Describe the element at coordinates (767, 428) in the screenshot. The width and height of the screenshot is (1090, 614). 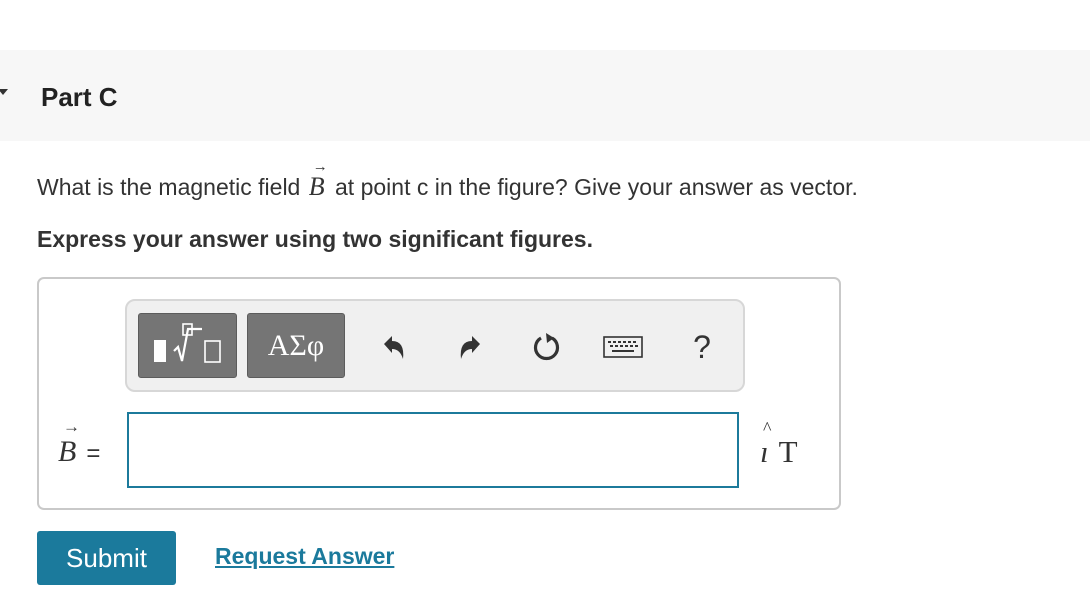
I see `unit-vector-hat: ^` at that location.